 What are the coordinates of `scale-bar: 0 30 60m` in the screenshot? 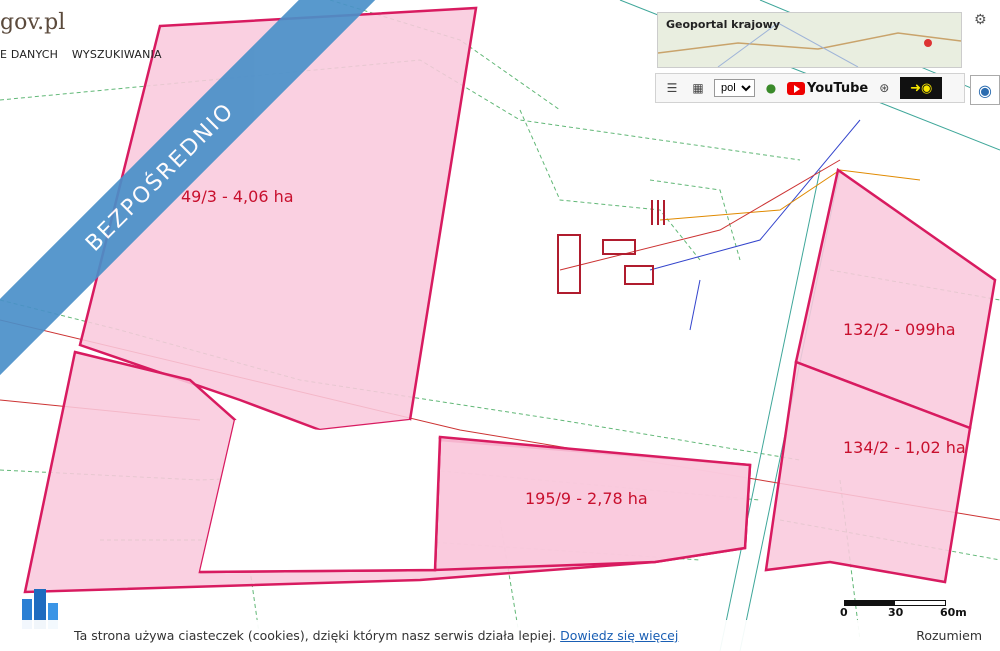 It's located at (903, 609).